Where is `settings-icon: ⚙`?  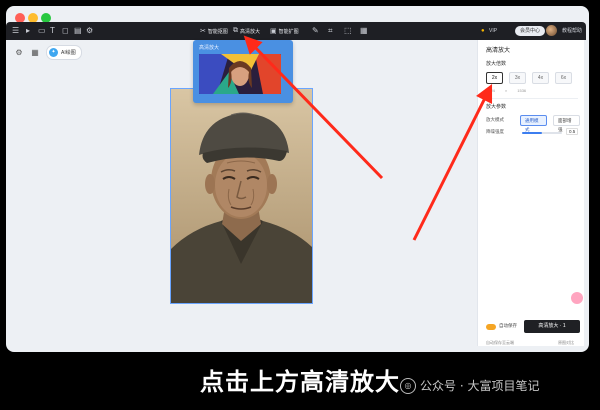 settings-icon: ⚙ is located at coordinates (19, 53).